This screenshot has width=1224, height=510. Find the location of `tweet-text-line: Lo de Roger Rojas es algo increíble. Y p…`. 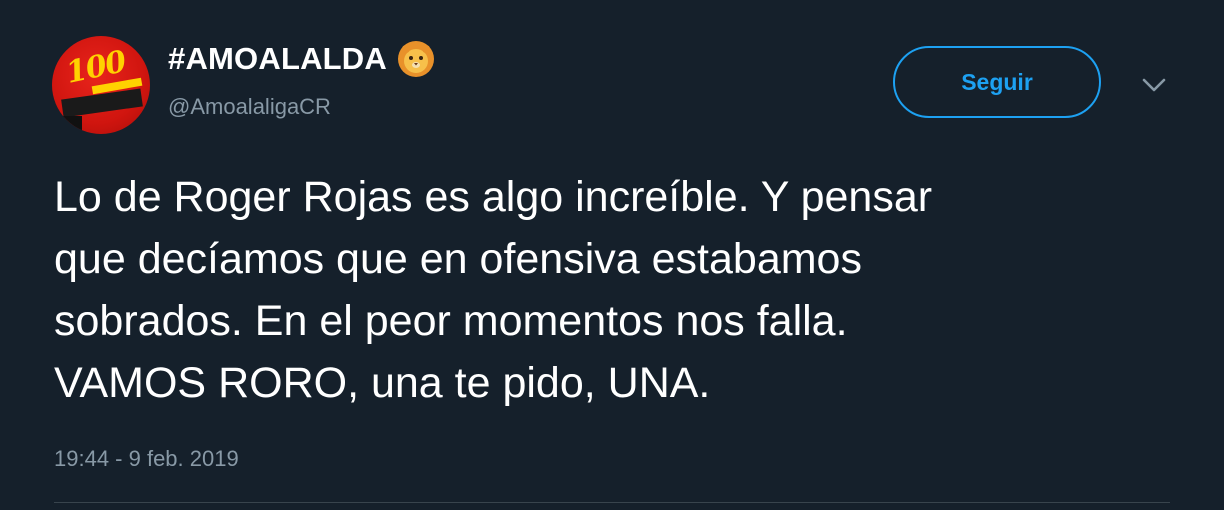

tweet-text-line: Lo de Roger Rojas es algo increíble. Y p… is located at coordinates (493, 197).